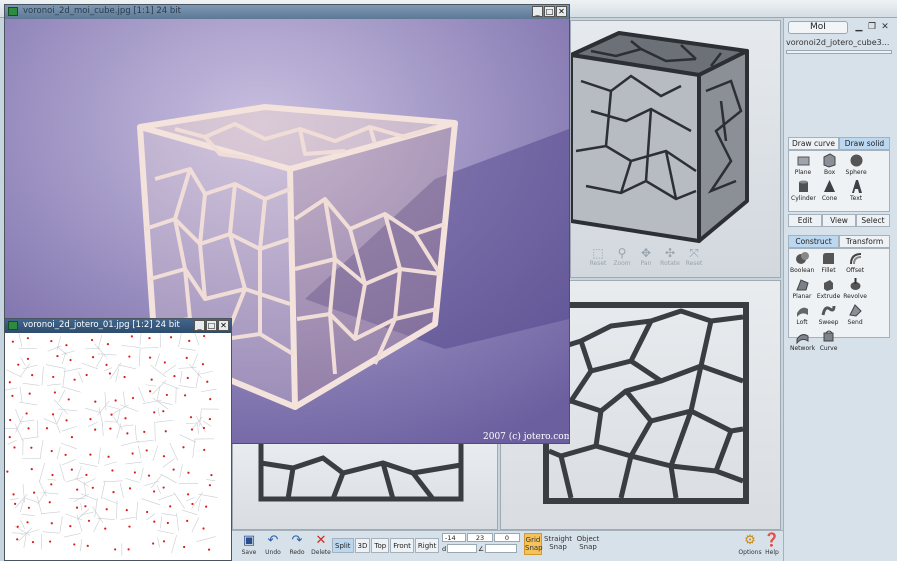 This screenshot has height=561, width=897. Describe the element at coordinates (321, 544) in the screenshot. I see `delete-button: ✕ Delete` at that location.